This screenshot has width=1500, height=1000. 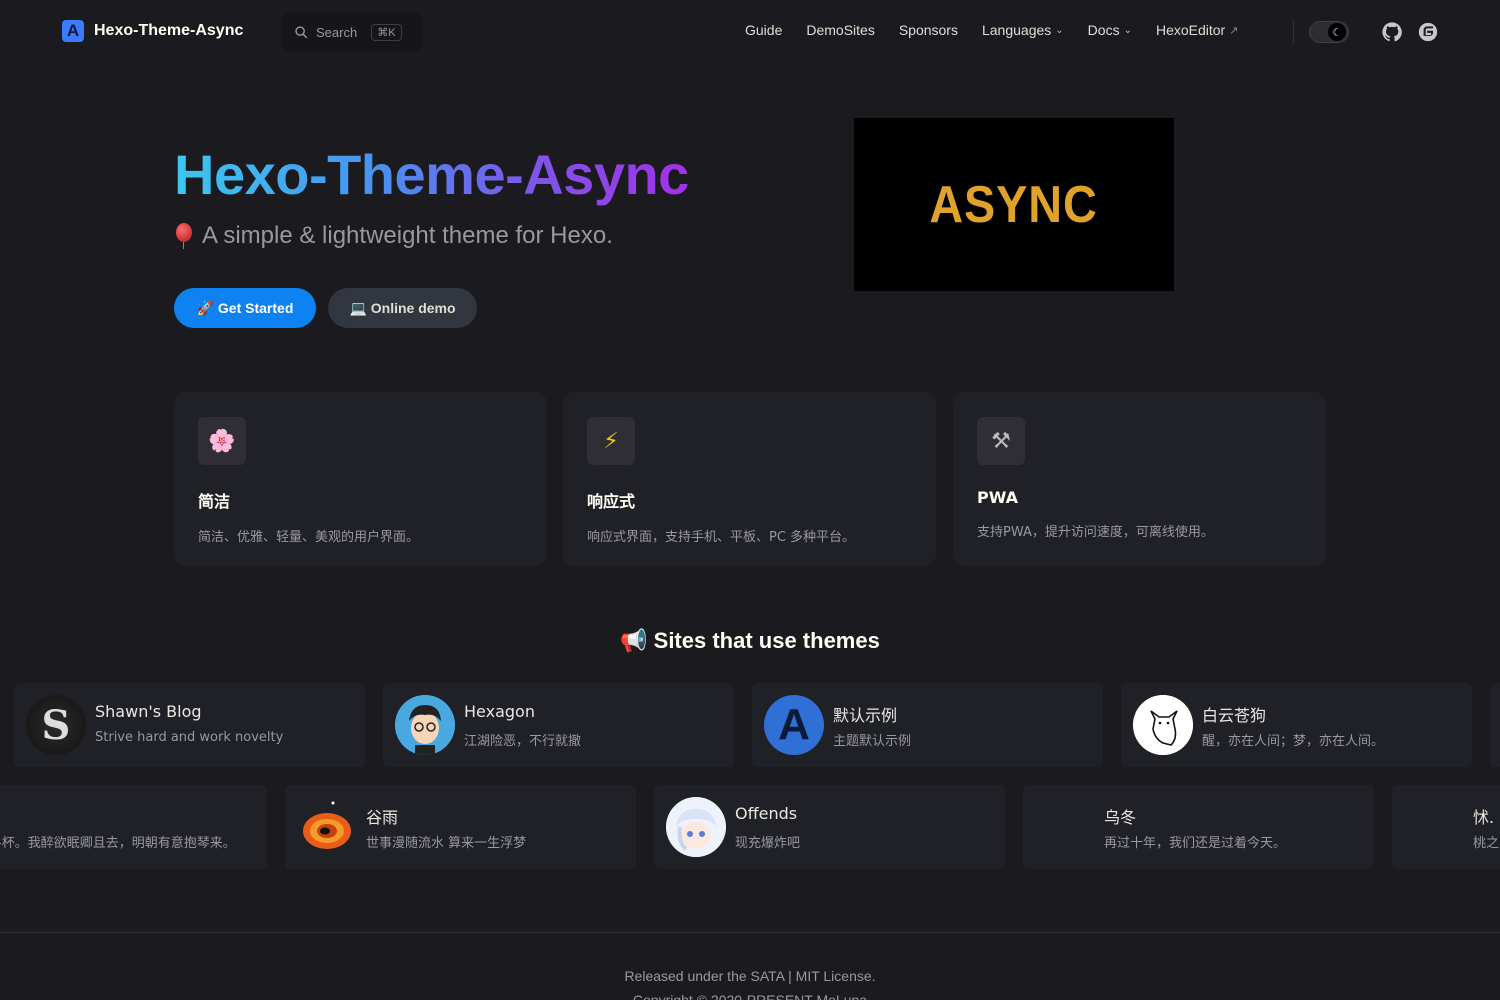 What do you see at coordinates (998, 497) in the screenshot?
I see `feature-title: PWA` at bounding box center [998, 497].